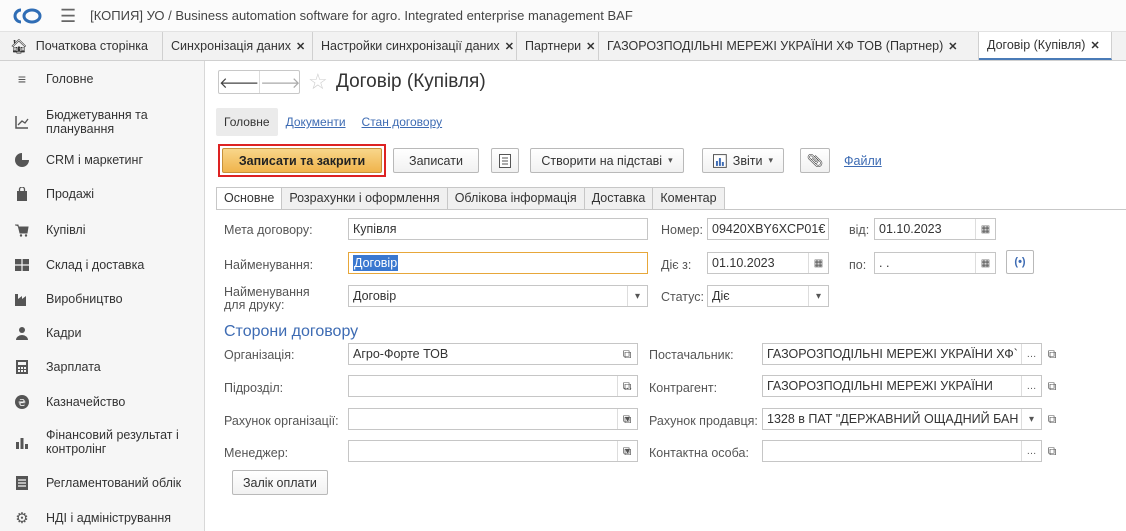  I want to click on structure-button, so click(505, 160).